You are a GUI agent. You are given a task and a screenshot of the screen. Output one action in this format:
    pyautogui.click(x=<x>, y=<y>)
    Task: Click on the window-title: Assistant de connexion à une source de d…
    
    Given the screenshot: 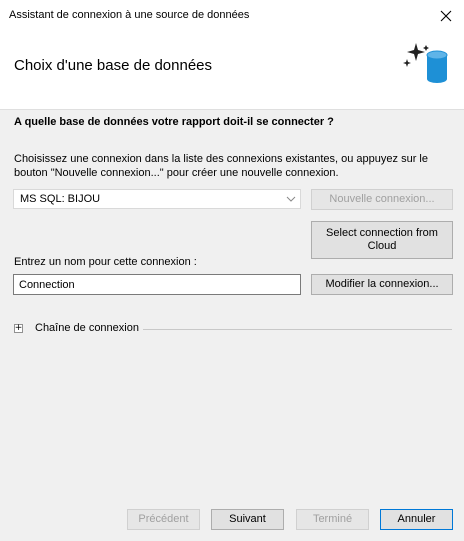 What is the action you would take?
    pyautogui.click(x=129, y=15)
    